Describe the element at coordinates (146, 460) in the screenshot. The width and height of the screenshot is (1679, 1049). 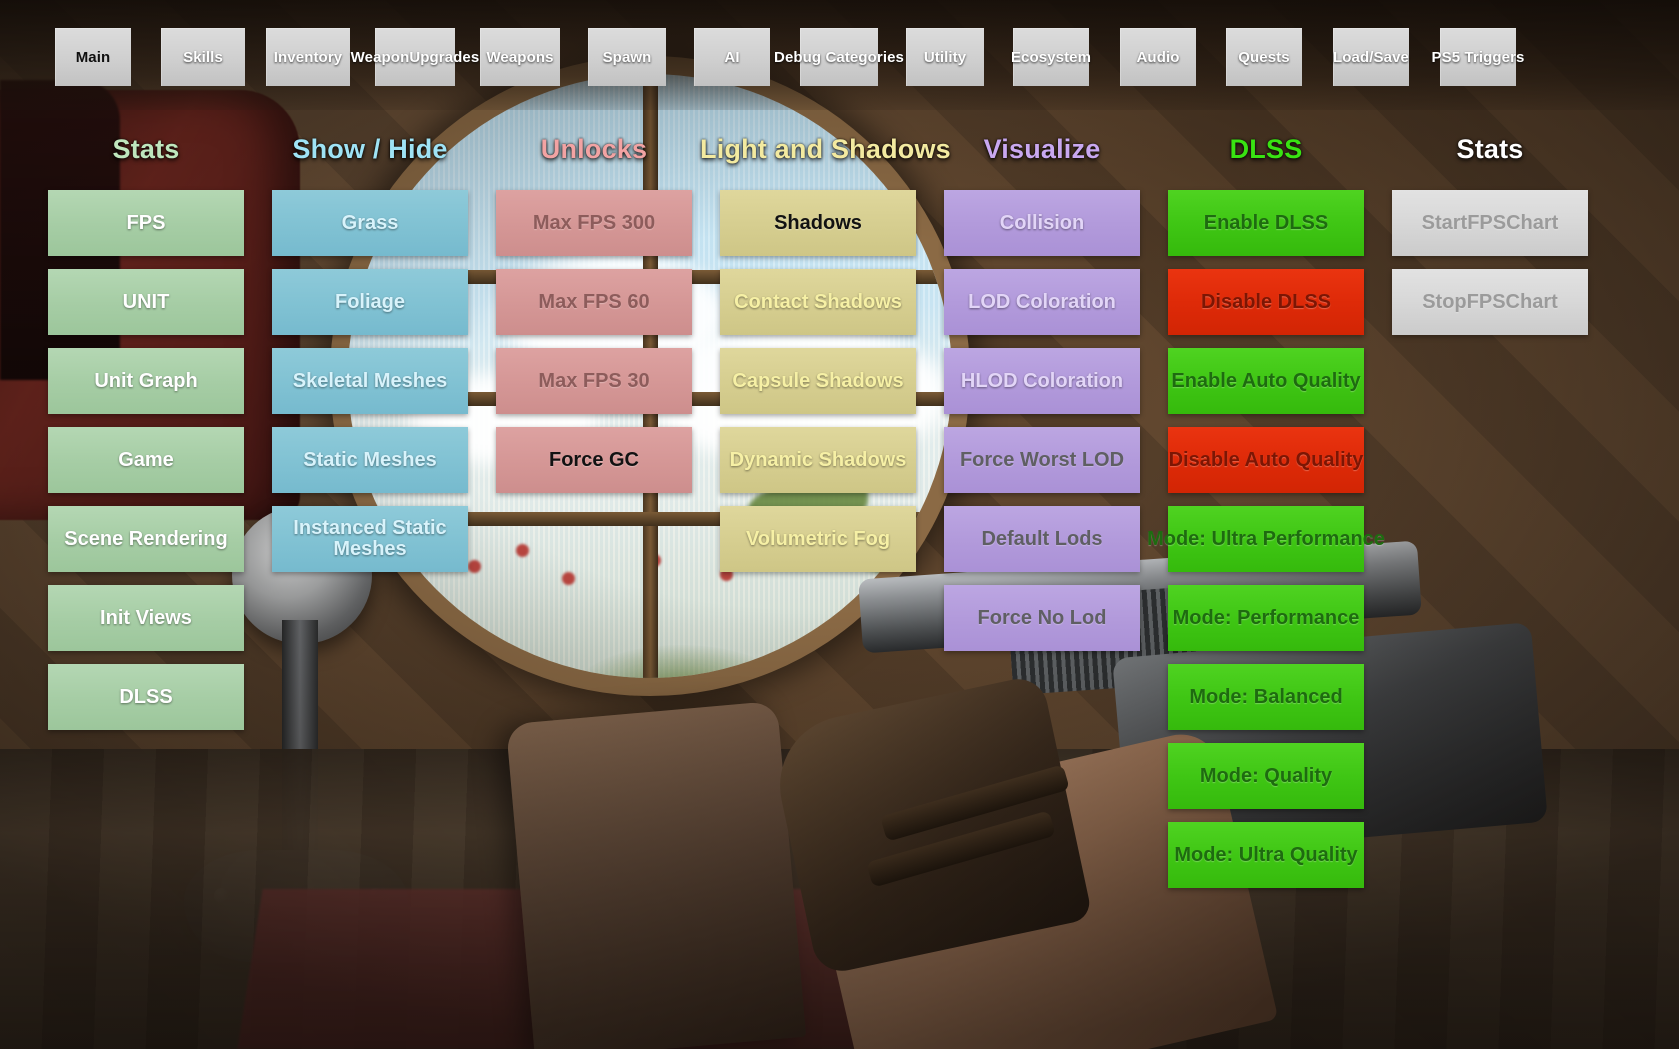
I see `button-game: Game` at that location.